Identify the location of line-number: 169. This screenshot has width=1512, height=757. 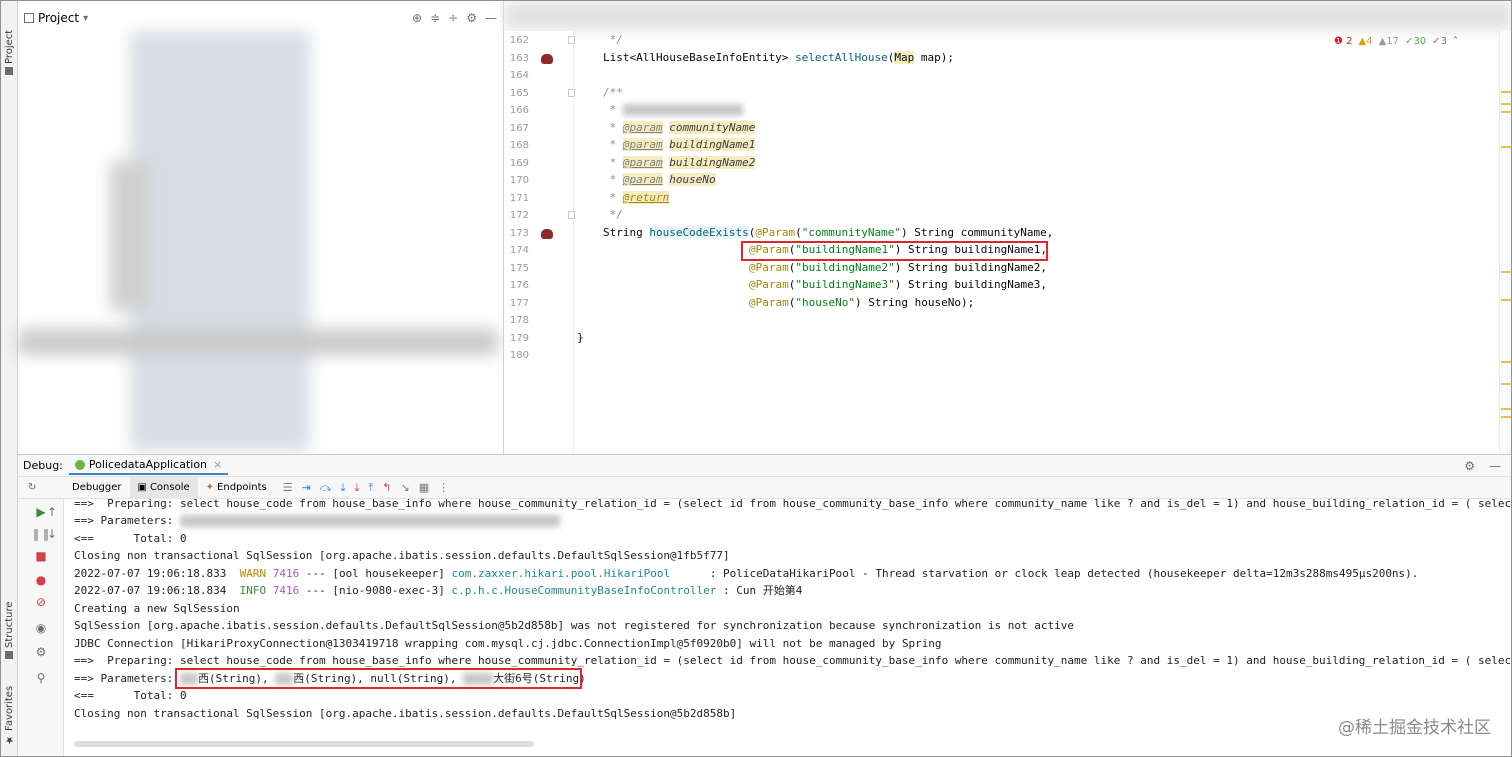
(519, 163).